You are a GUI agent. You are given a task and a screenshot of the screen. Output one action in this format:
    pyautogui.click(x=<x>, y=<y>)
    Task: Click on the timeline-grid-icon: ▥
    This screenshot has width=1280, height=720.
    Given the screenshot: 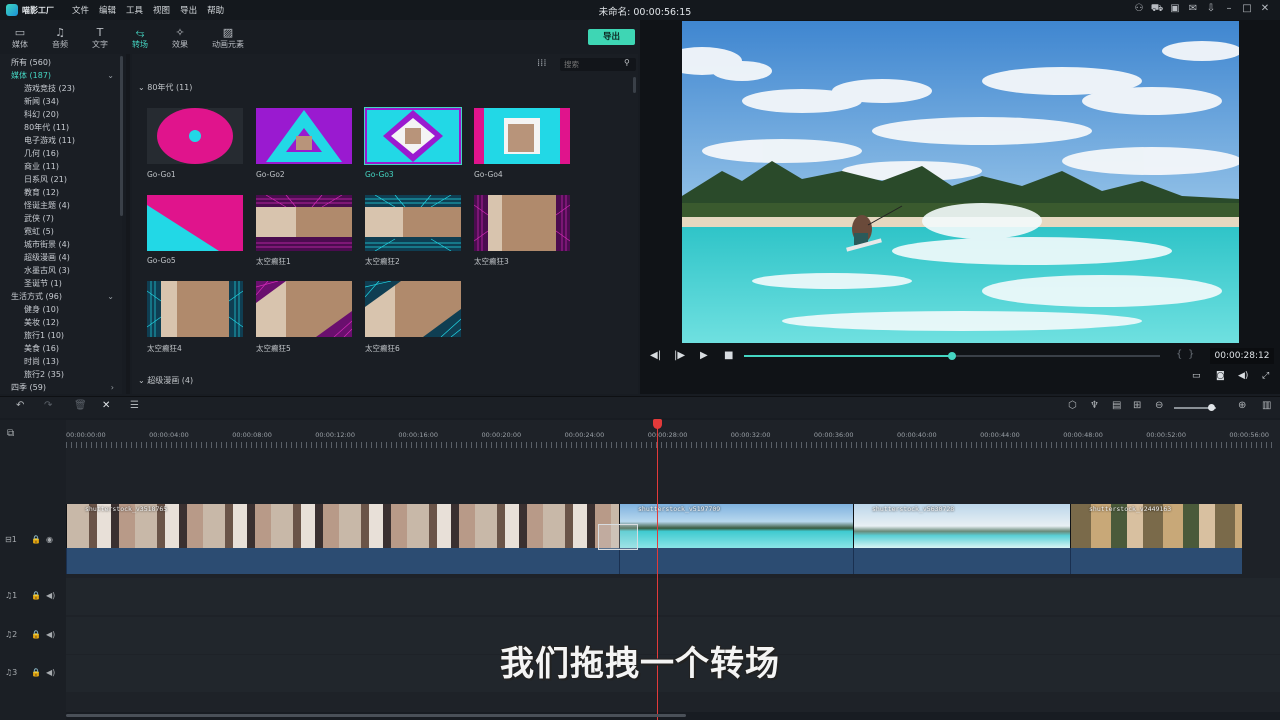 What is the action you would take?
    pyautogui.click(x=1266, y=405)
    